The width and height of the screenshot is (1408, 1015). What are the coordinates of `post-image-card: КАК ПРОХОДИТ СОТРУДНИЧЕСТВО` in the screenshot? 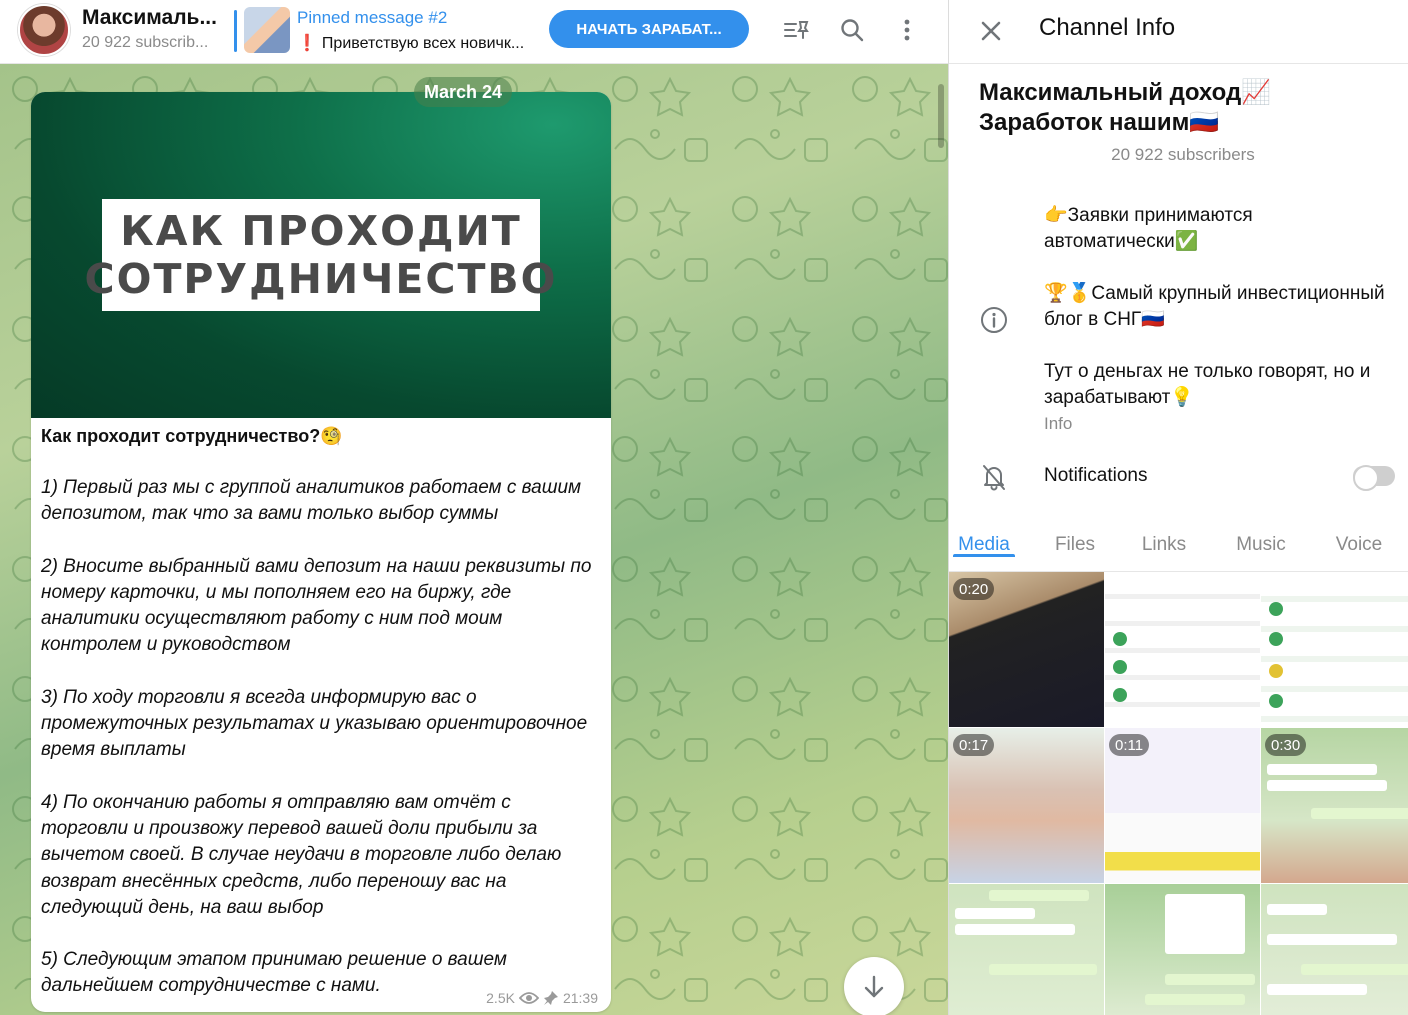 It's located at (320, 255).